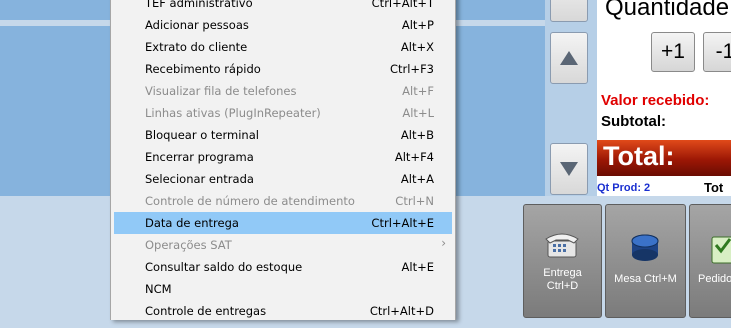 Image resolution: width=731 pixels, height=328 pixels. I want to click on scroll-button-prev, so click(569, 11).